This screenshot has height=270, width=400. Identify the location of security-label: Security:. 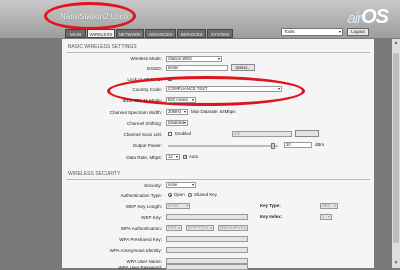
(153, 185).